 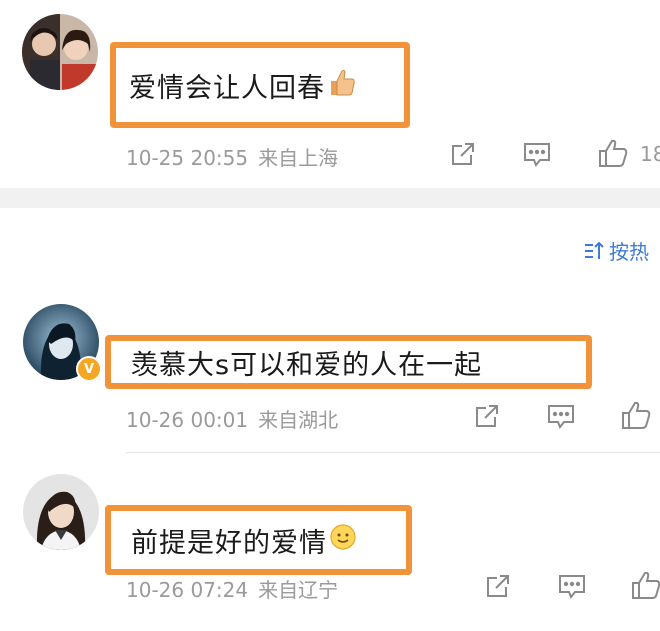 I want to click on comment-text-box: 爱情会让人回春, so click(x=260, y=85).